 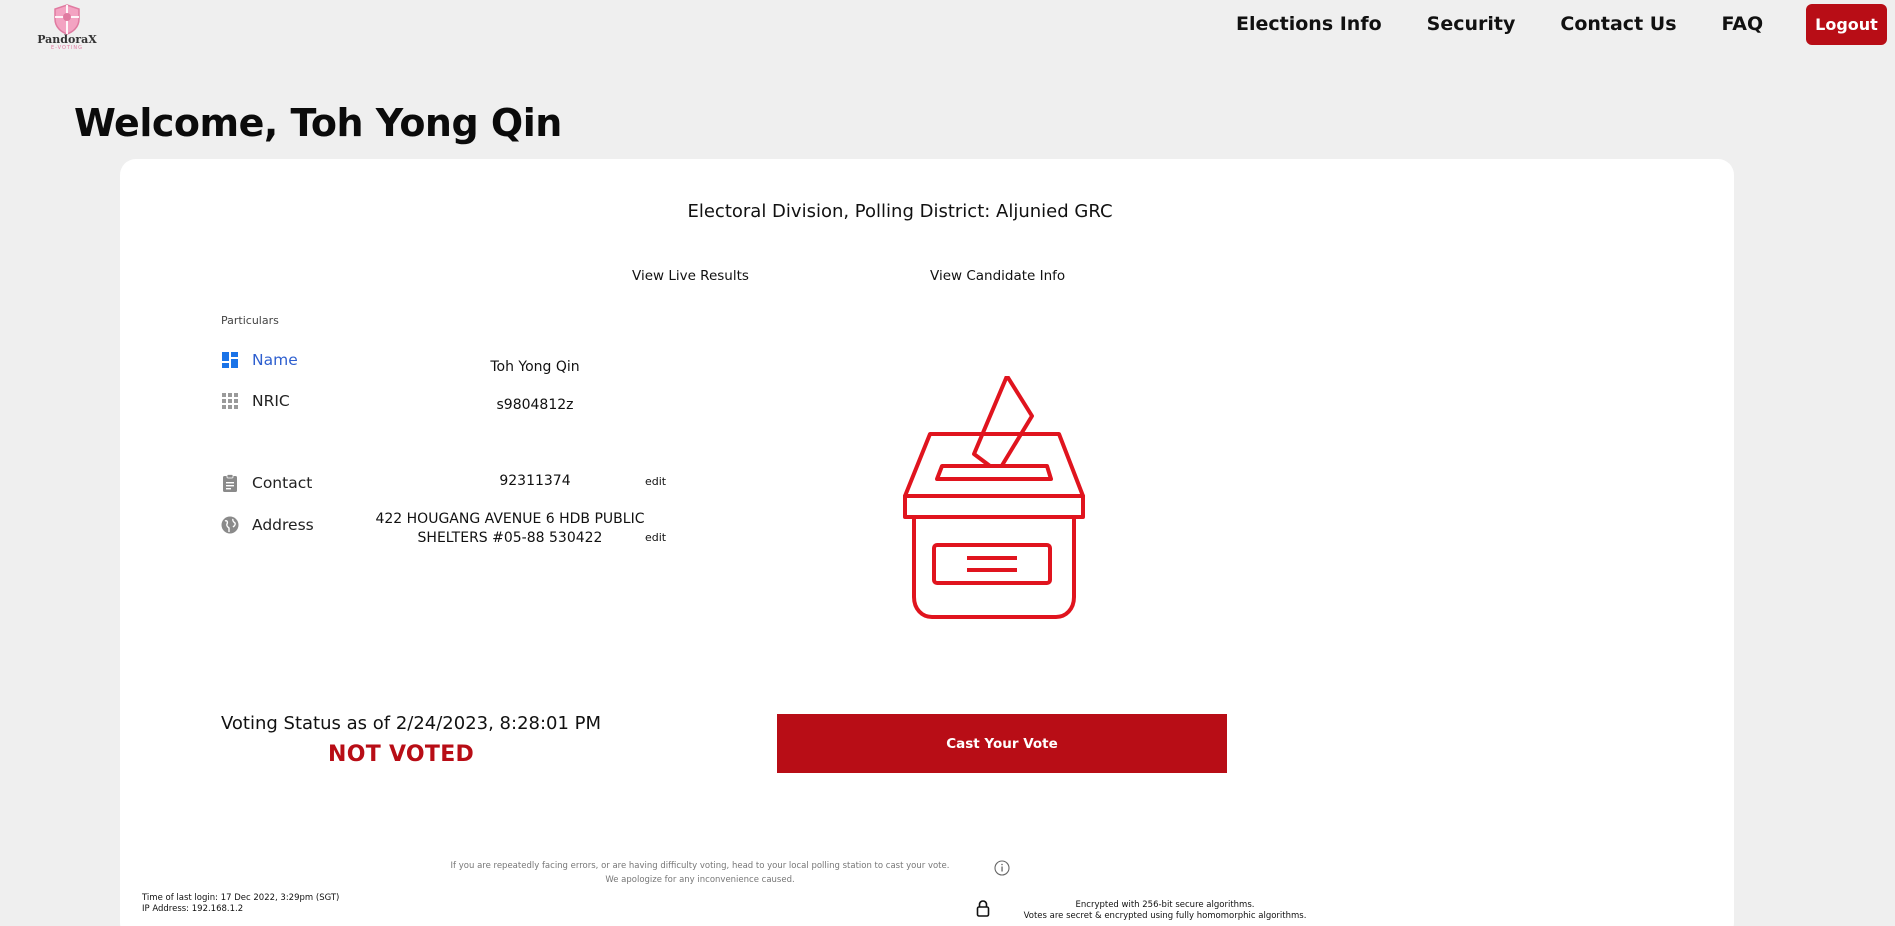 I want to click on nav-security: Security, so click(x=1471, y=24).